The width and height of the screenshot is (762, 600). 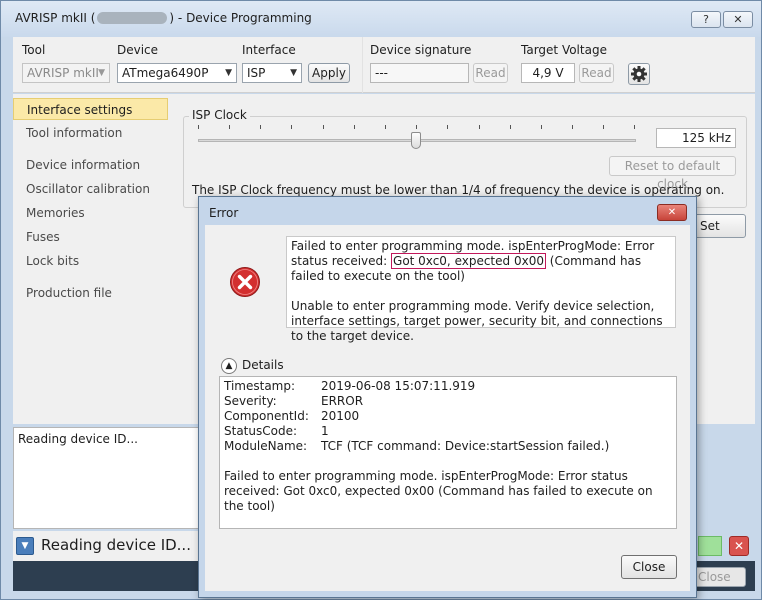 I want to click on sidebar-item-production-file: Production file, so click(x=90, y=293).